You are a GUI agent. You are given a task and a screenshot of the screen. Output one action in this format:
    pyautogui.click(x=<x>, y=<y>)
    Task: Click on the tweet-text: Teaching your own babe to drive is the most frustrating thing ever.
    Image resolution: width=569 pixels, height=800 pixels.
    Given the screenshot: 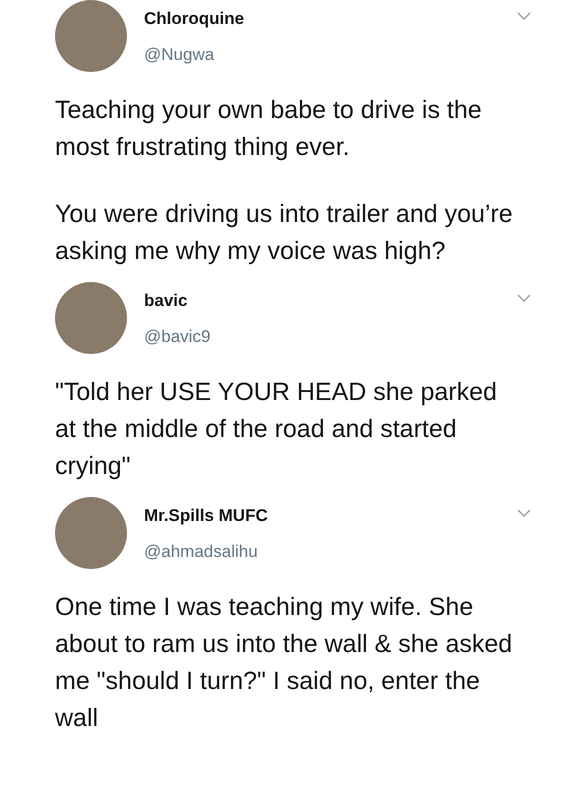 What is the action you would take?
    pyautogui.click(x=269, y=129)
    